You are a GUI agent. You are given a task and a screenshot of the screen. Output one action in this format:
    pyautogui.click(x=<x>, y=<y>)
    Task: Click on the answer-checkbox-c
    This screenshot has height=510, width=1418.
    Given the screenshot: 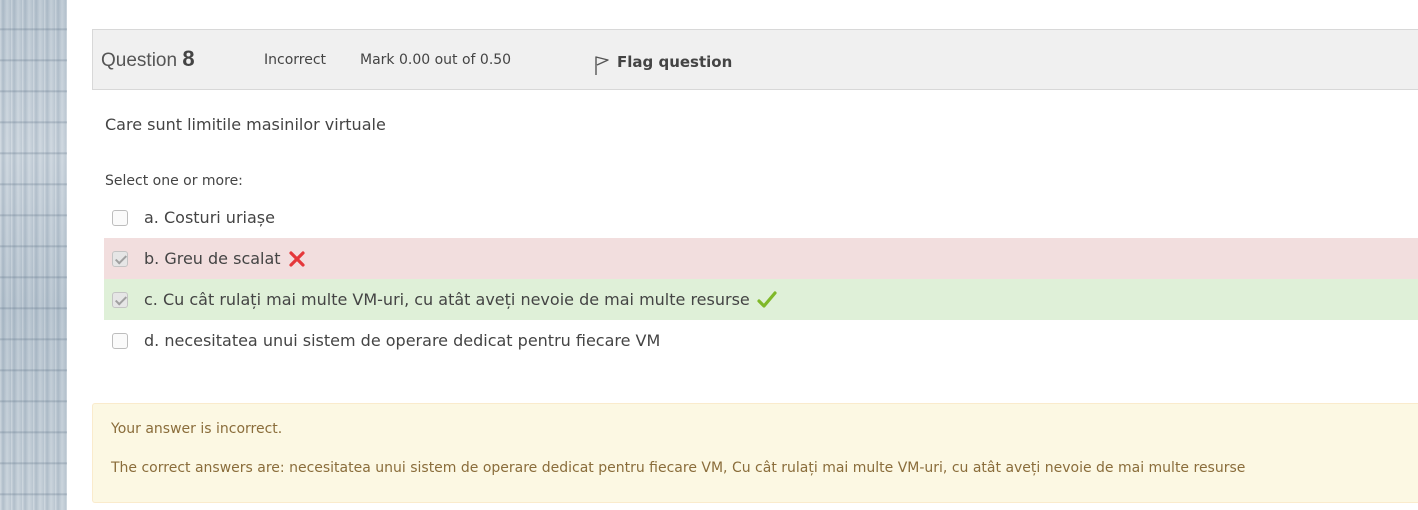 What is the action you would take?
    pyautogui.click(x=120, y=299)
    